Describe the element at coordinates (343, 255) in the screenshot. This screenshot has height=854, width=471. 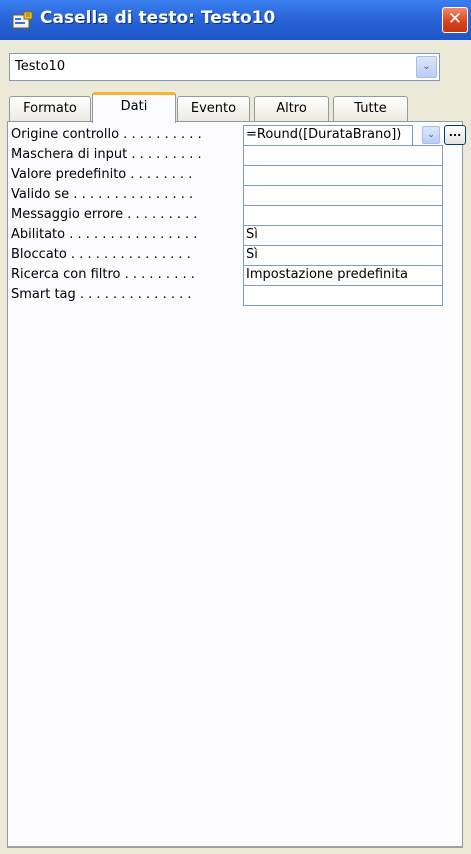
I see `property-value-bloccato: Sì` at that location.